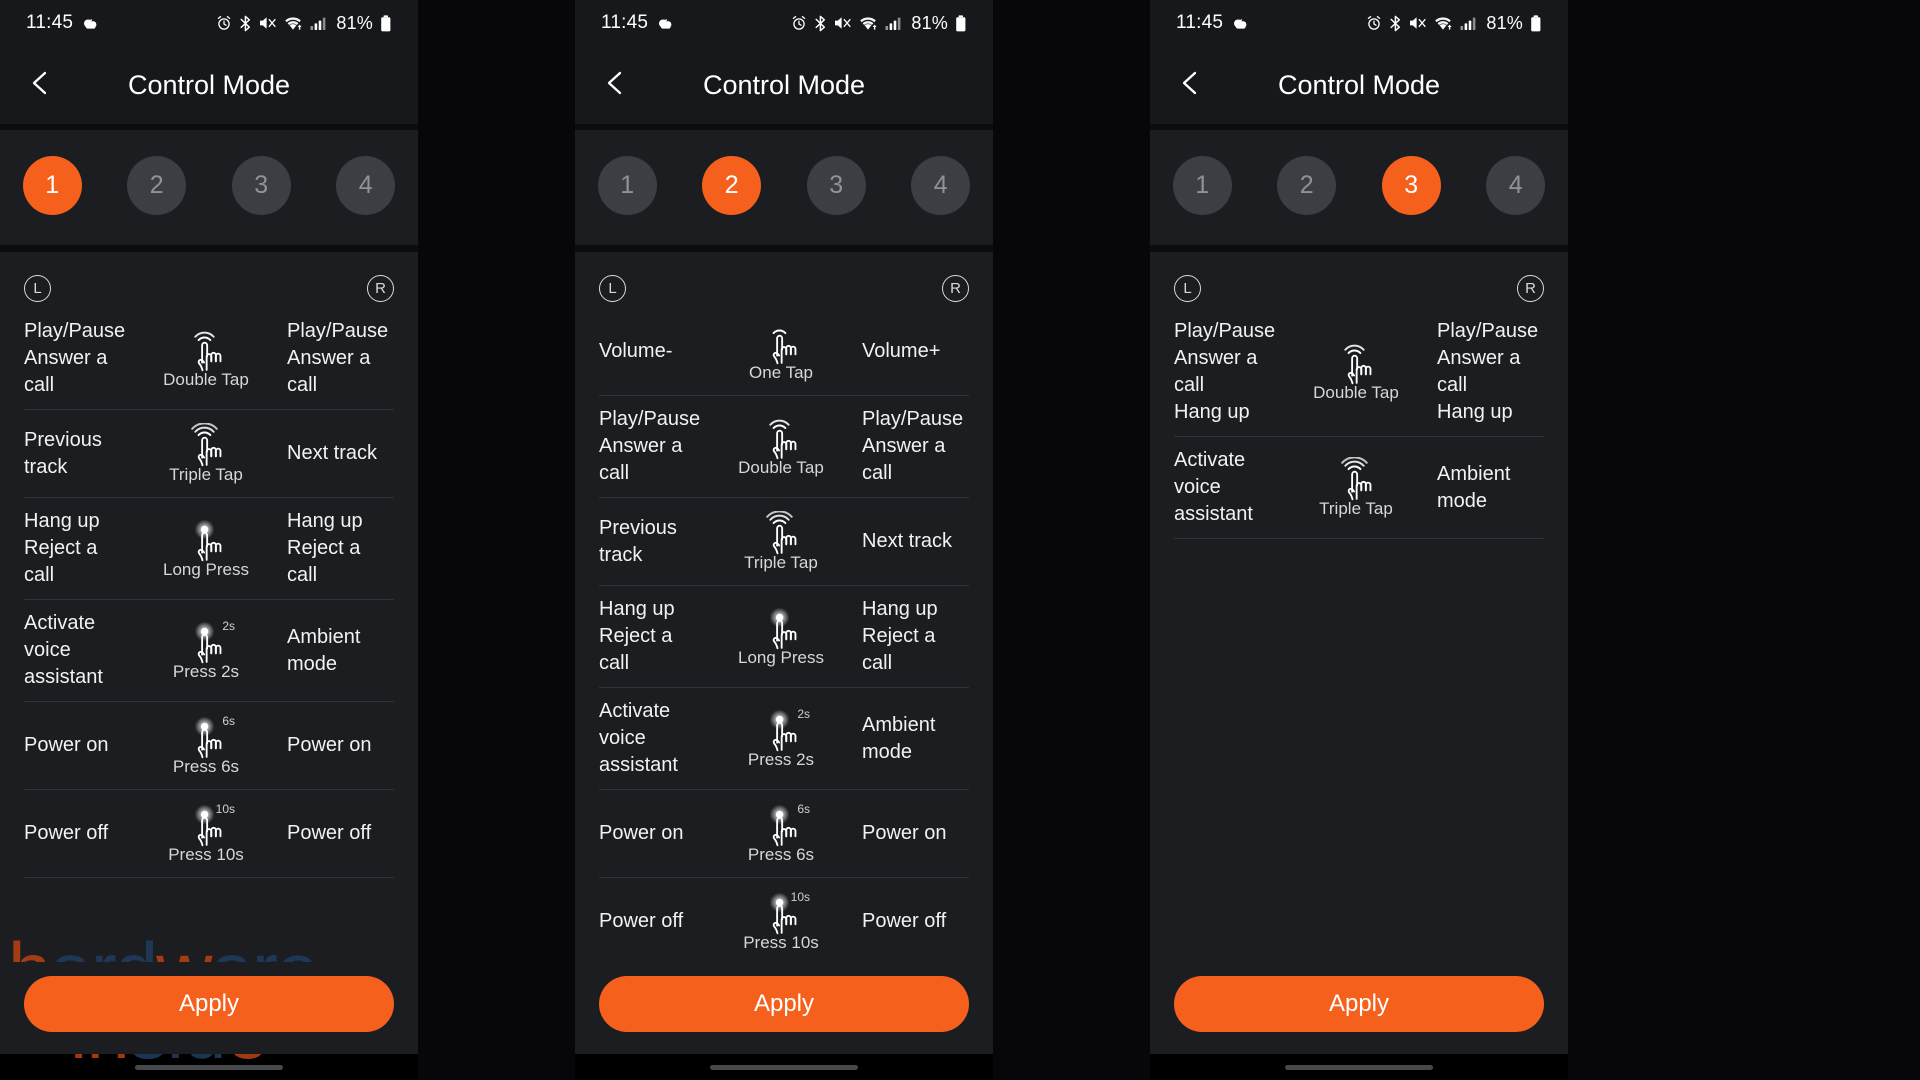 The height and width of the screenshot is (1080, 1920). What do you see at coordinates (1359, 85) in the screenshot?
I see `app-bar: Control Mode` at bounding box center [1359, 85].